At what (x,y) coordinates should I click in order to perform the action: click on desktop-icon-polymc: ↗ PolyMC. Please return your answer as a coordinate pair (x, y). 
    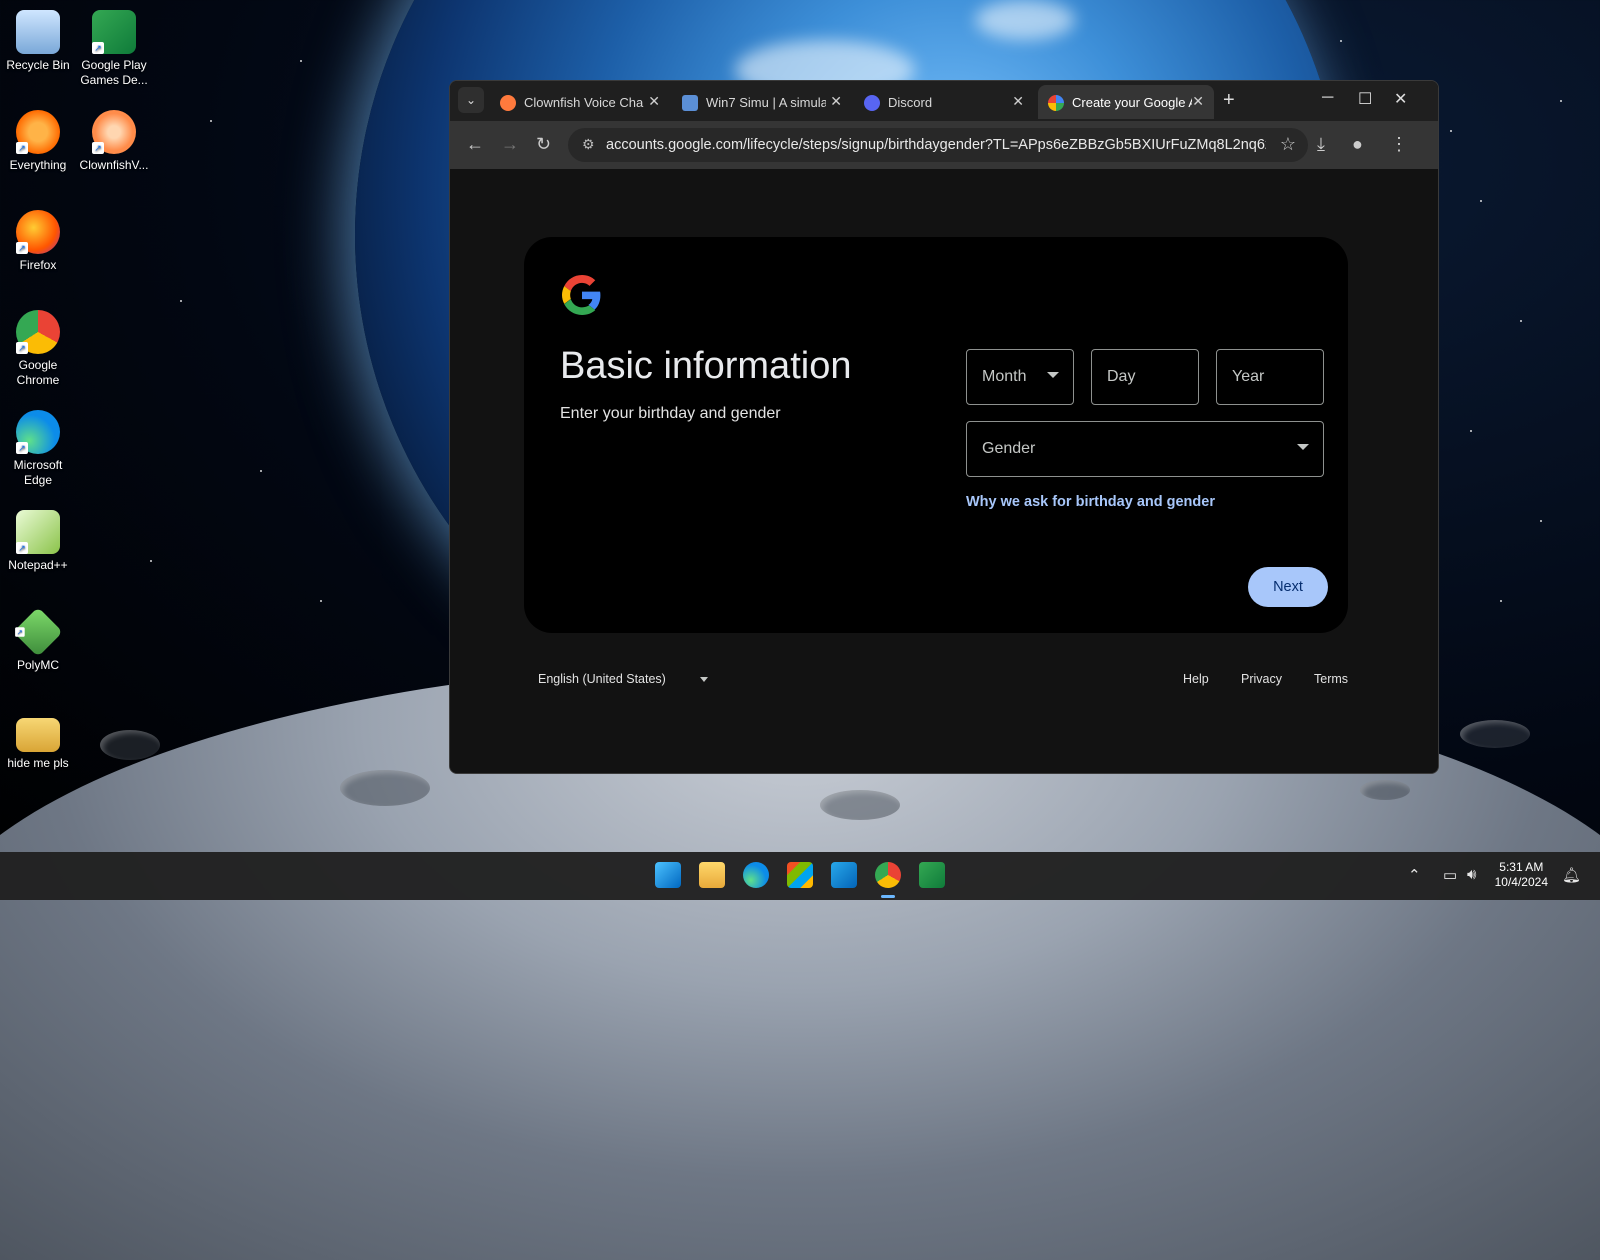
    Looking at the image, I should click on (38, 640).